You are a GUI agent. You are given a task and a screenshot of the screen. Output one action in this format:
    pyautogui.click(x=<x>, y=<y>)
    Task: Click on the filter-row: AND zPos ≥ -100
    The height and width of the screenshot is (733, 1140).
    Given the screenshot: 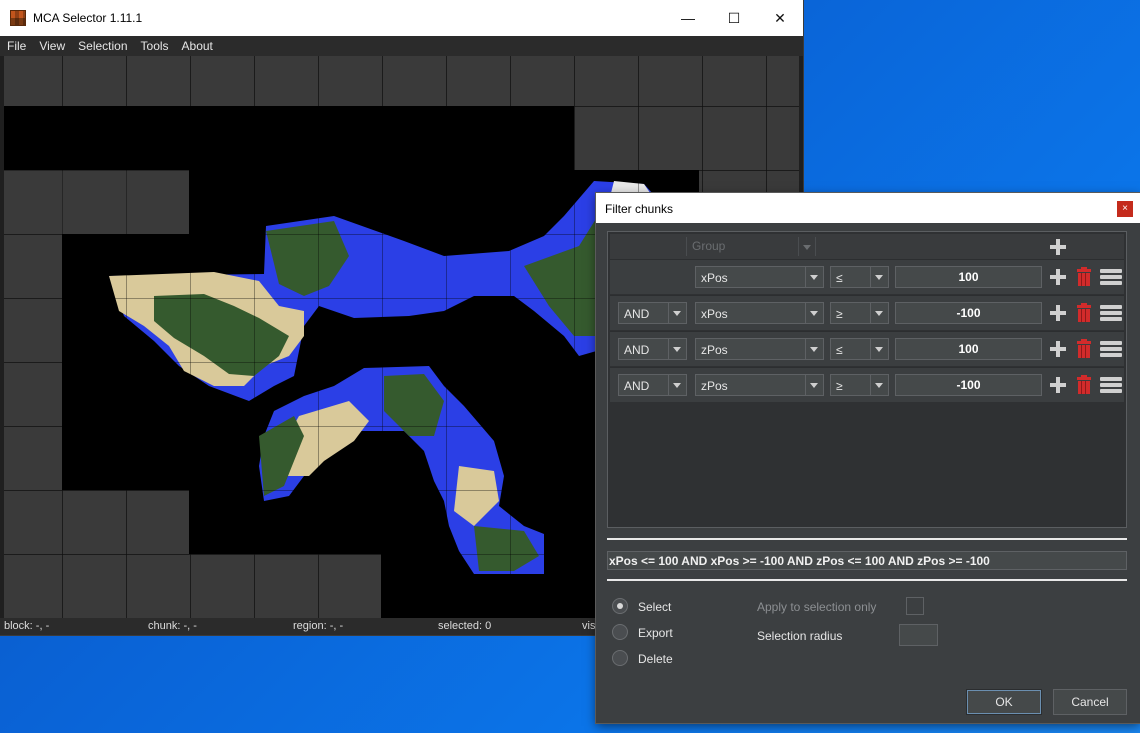 What is the action you would take?
    pyautogui.click(x=867, y=384)
    